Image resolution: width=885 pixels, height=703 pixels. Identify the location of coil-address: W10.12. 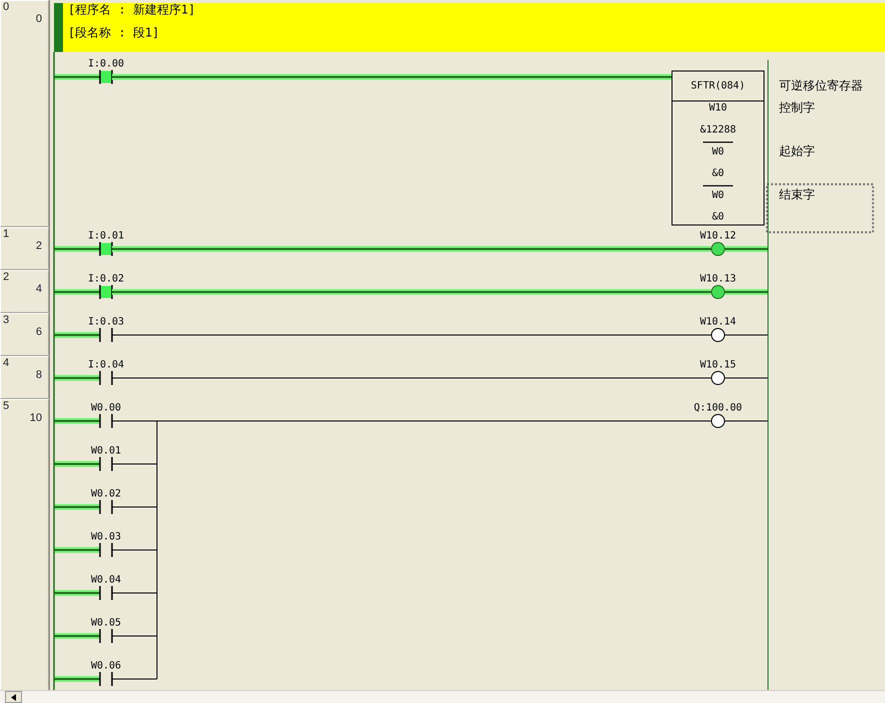
(718, 236).